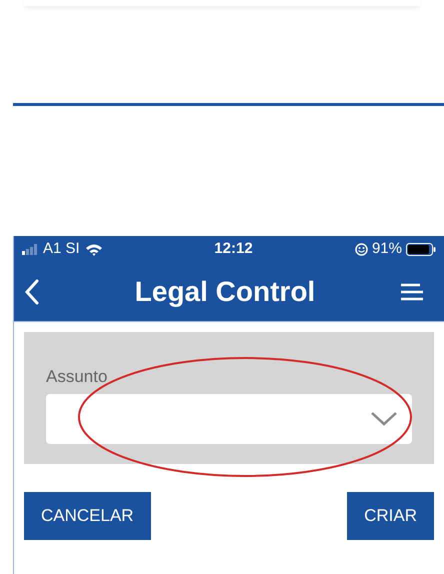 Image resolution: width=444 pixels, height=574 pixels. Describe the element at coordinates (32, 291) in the screenshot. I see `back-icon` at that location.